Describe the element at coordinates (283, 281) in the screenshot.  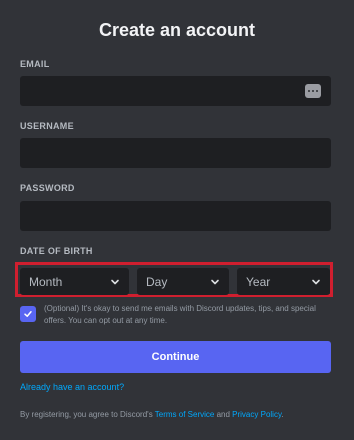
I see `year-select: Year` at that location.